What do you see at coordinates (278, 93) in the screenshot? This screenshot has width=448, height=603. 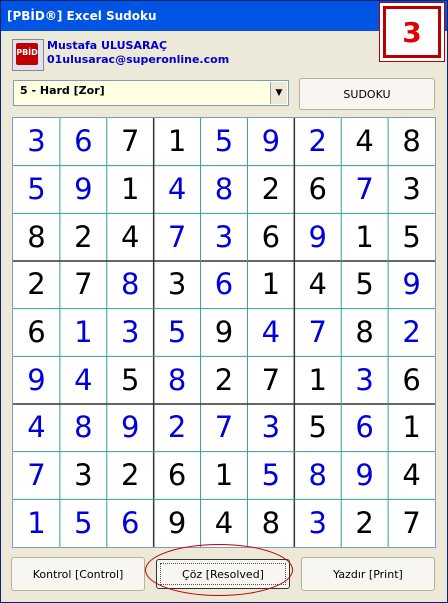 I see `chevron-down-icon: ▼` at bounding box center [278, 93].